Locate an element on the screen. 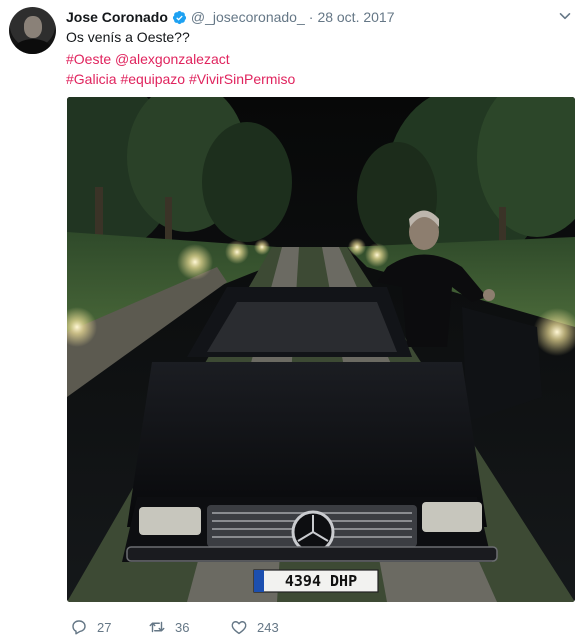 The height and width of the screenshot is (641, 583). reply-count: 27 is located at coordinates (104, 627).